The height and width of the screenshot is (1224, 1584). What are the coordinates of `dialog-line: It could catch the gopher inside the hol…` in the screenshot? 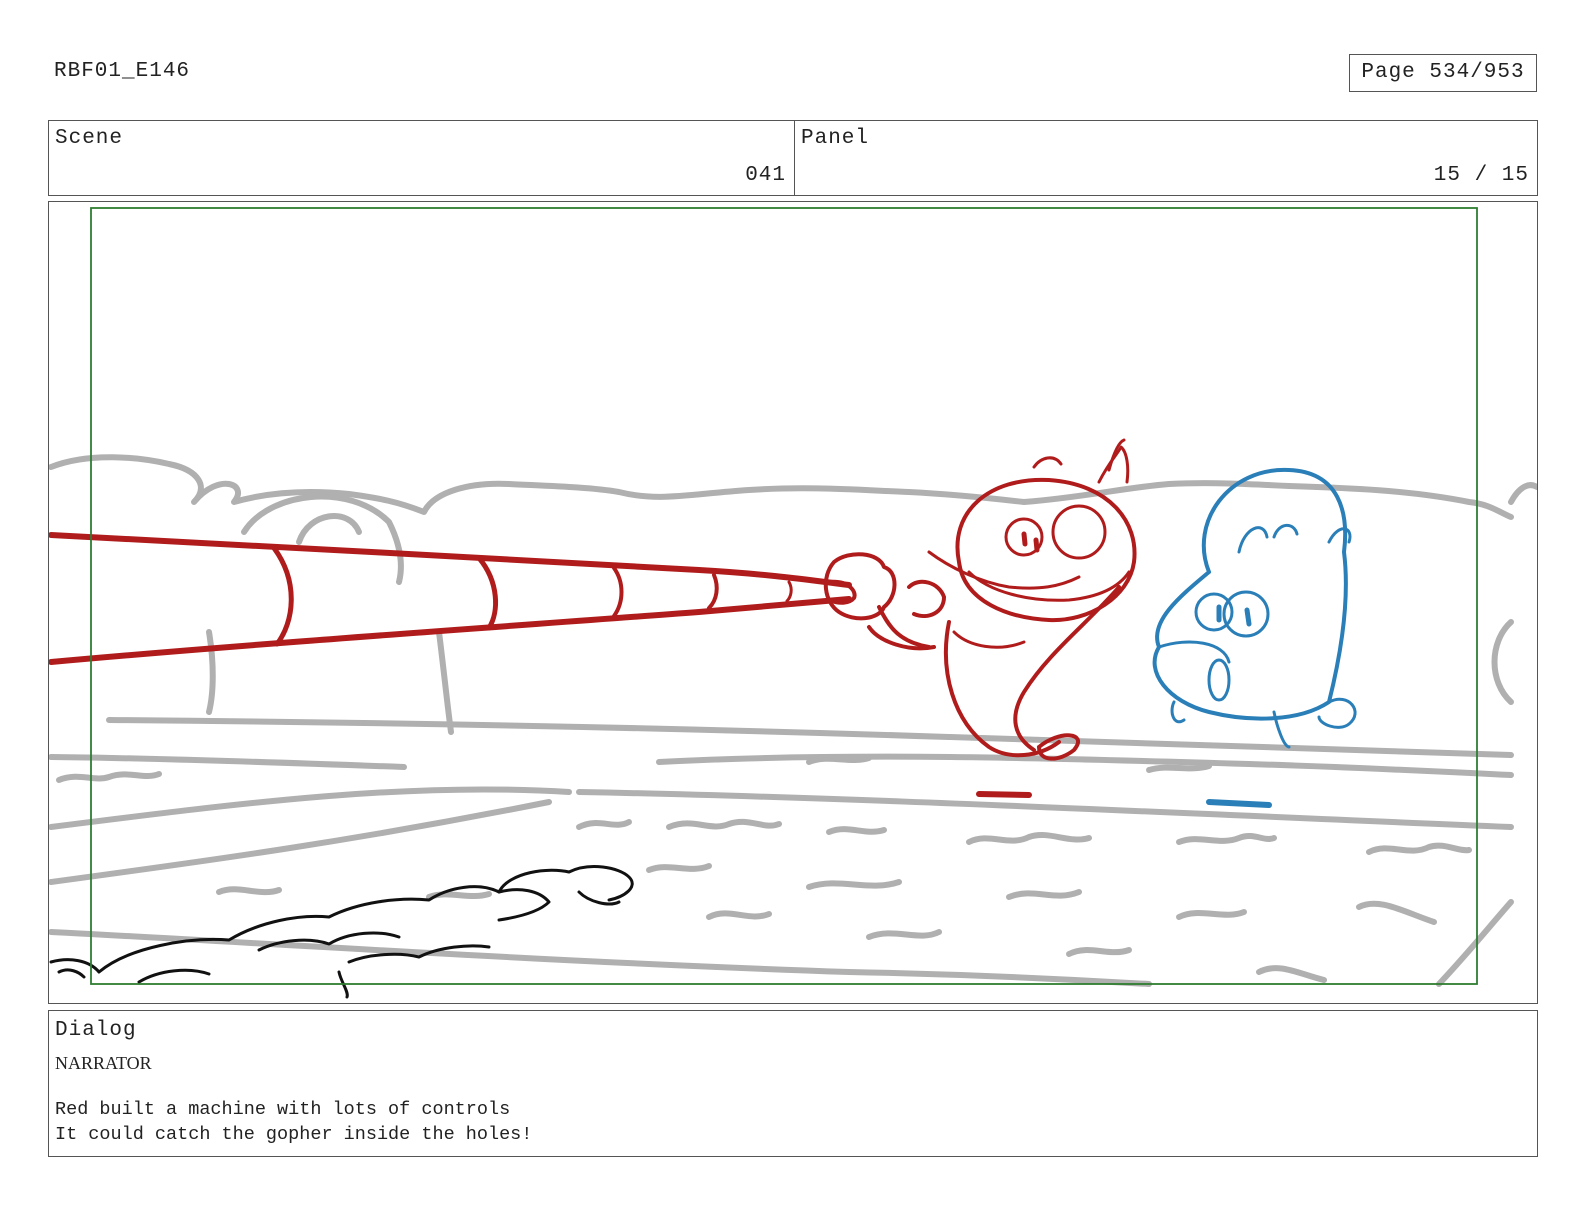 It's located at (294, 1134).